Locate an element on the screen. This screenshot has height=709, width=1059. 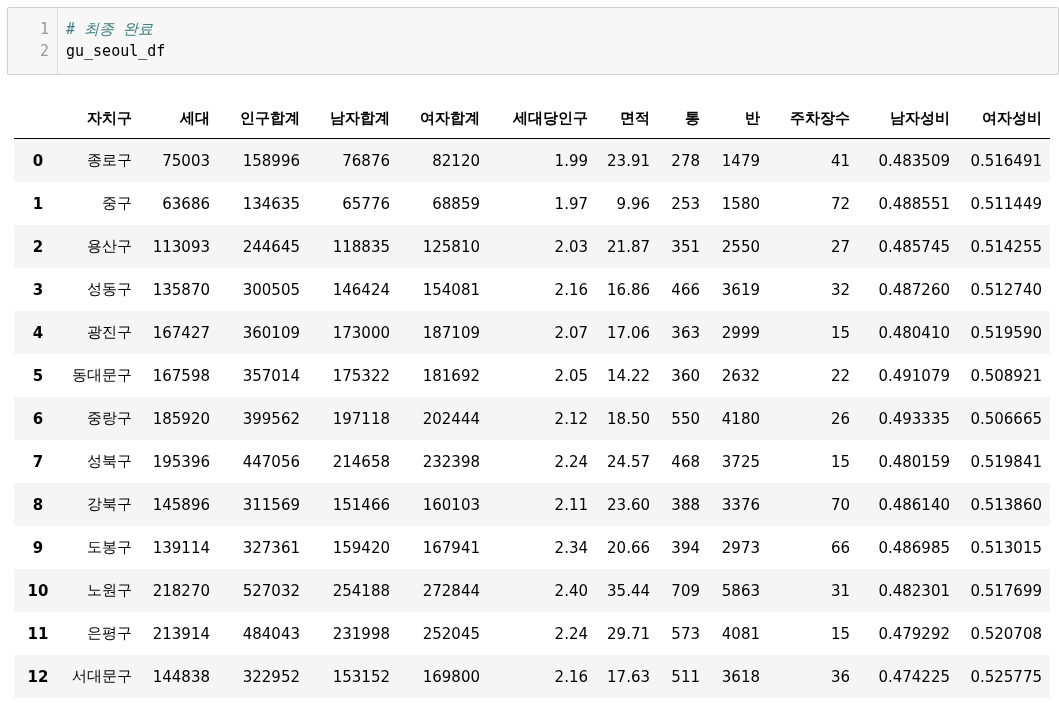
table-cell: 0.483509 is located at coordinates (908, 160).